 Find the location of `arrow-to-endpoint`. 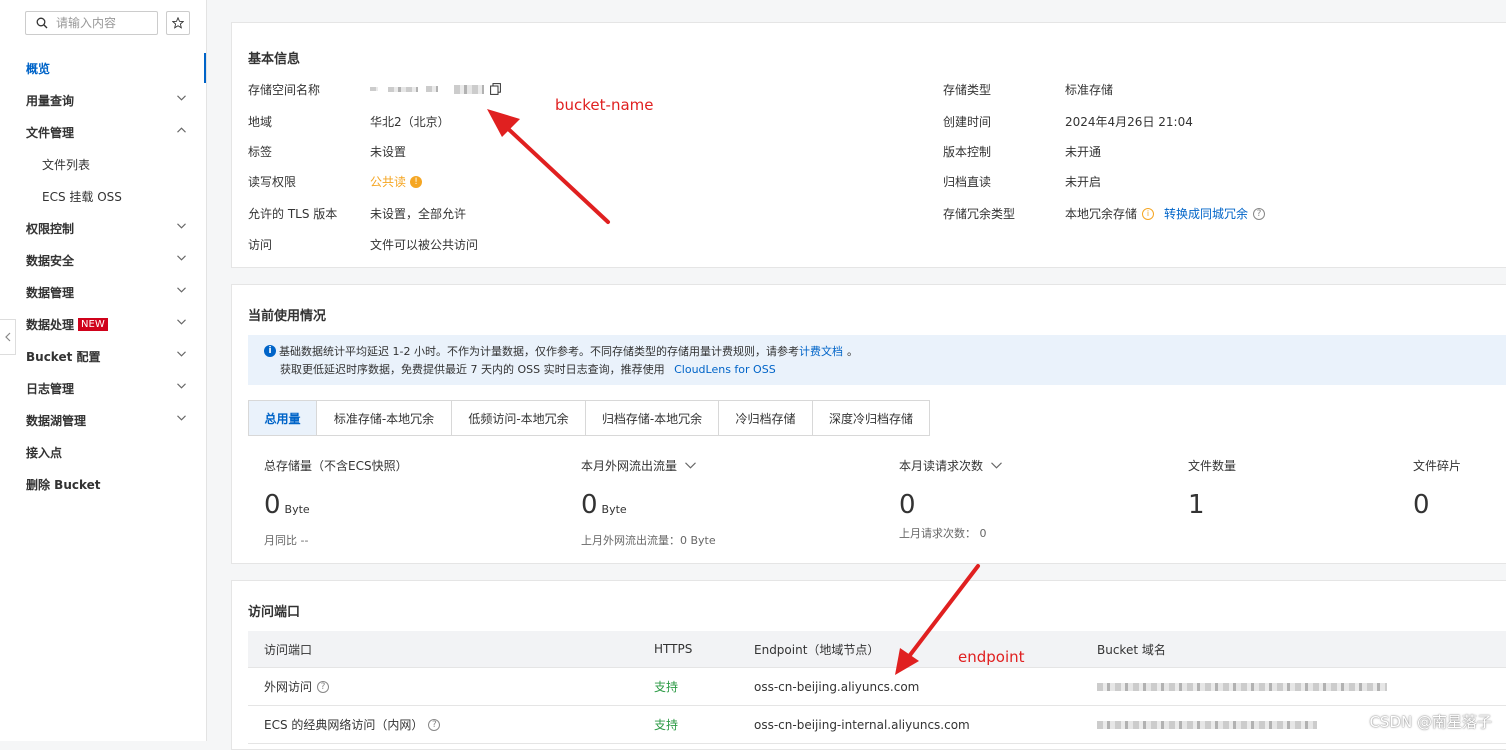

arrow-to-endpoint is located at coordinates (937, 619).